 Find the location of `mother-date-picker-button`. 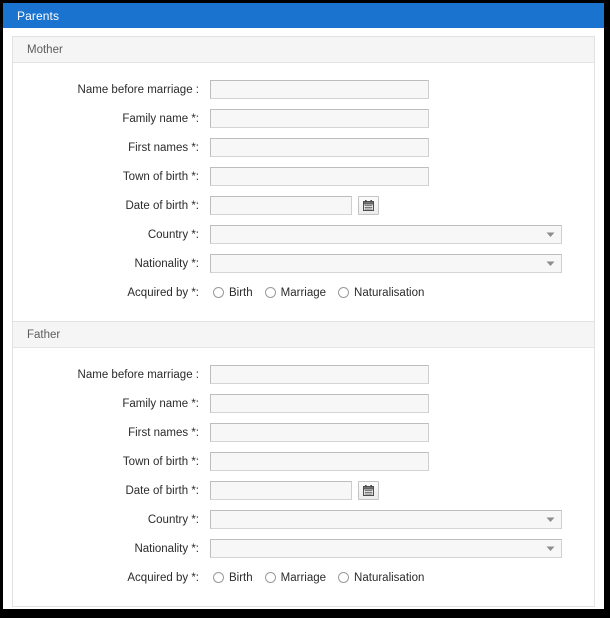

mother-date-picker-button is located at coordinates (368, 205).